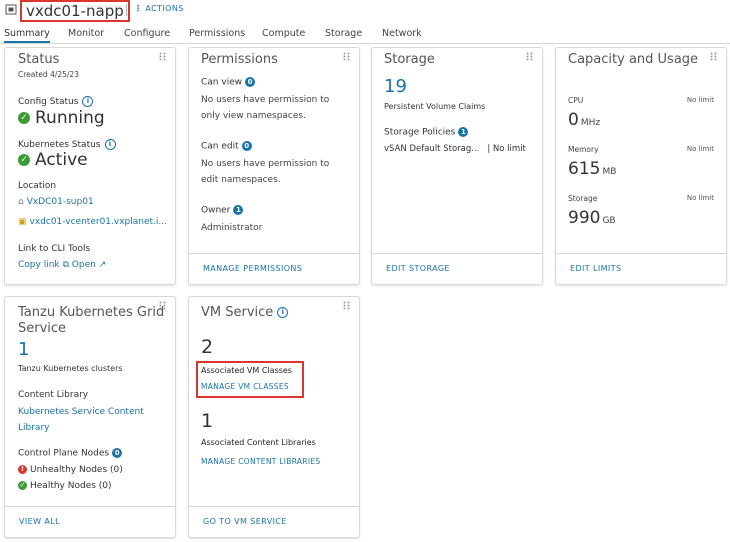 This screenshot has height=542, width=730. I want to click on edit-storage-link: EDIT STORAGE, so click(418, 268).